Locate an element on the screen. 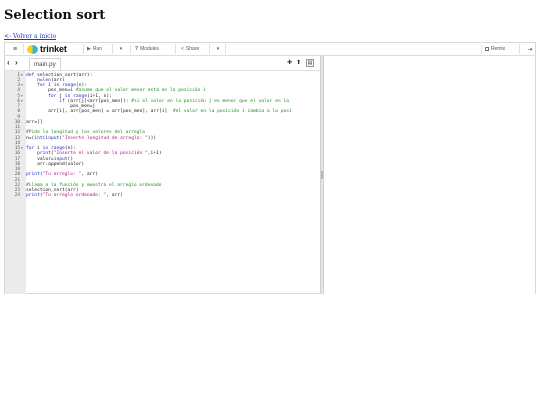  line-number: 24 is located at coordinates (17, 196).